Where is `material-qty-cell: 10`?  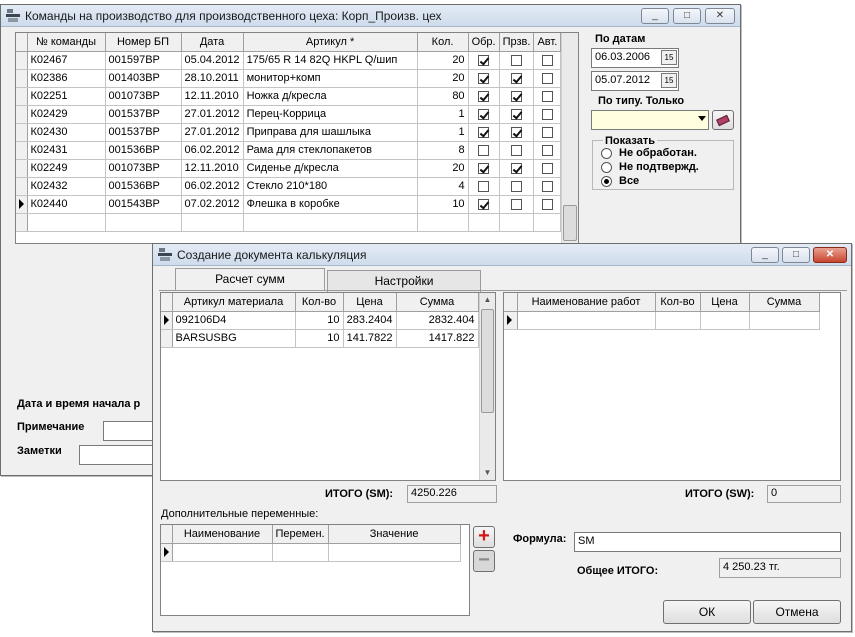
material-qty-cell: 10 is located at coordinates (319, 320).